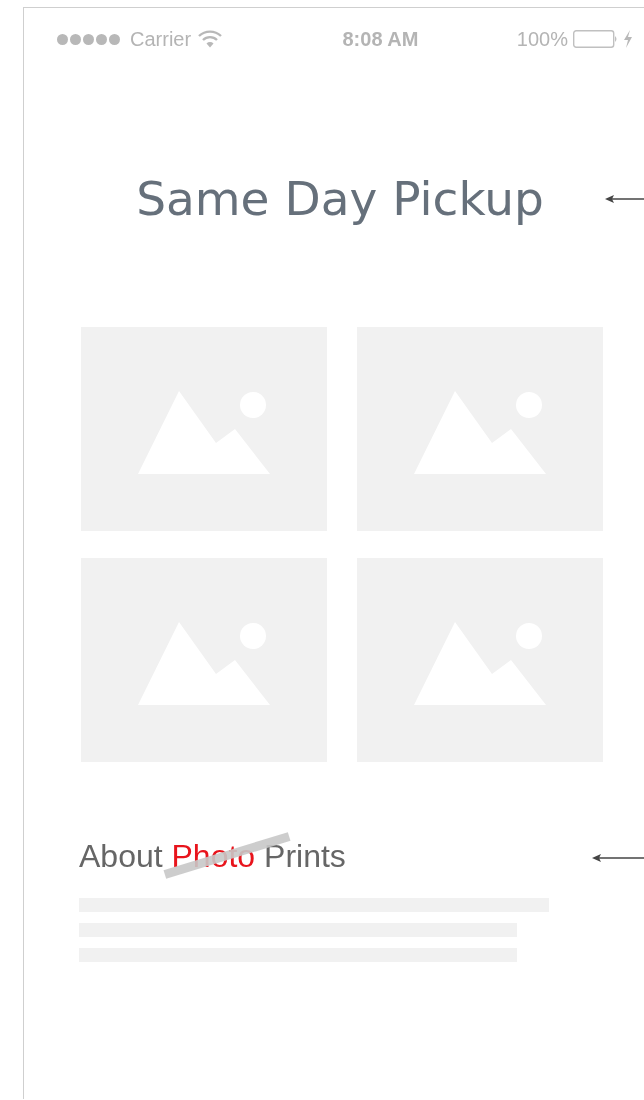 This screenshot has height=1100, width=644. I want to click on carrier-name: Carrier, so click(161, 39).